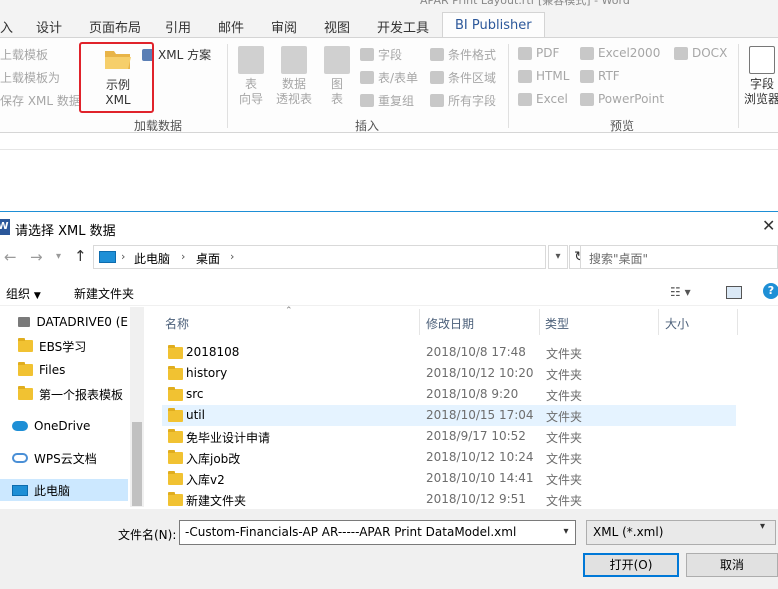 This screenshot has width=778, height=589. I want to click on column-header-size: 大小, so click(677, 323).